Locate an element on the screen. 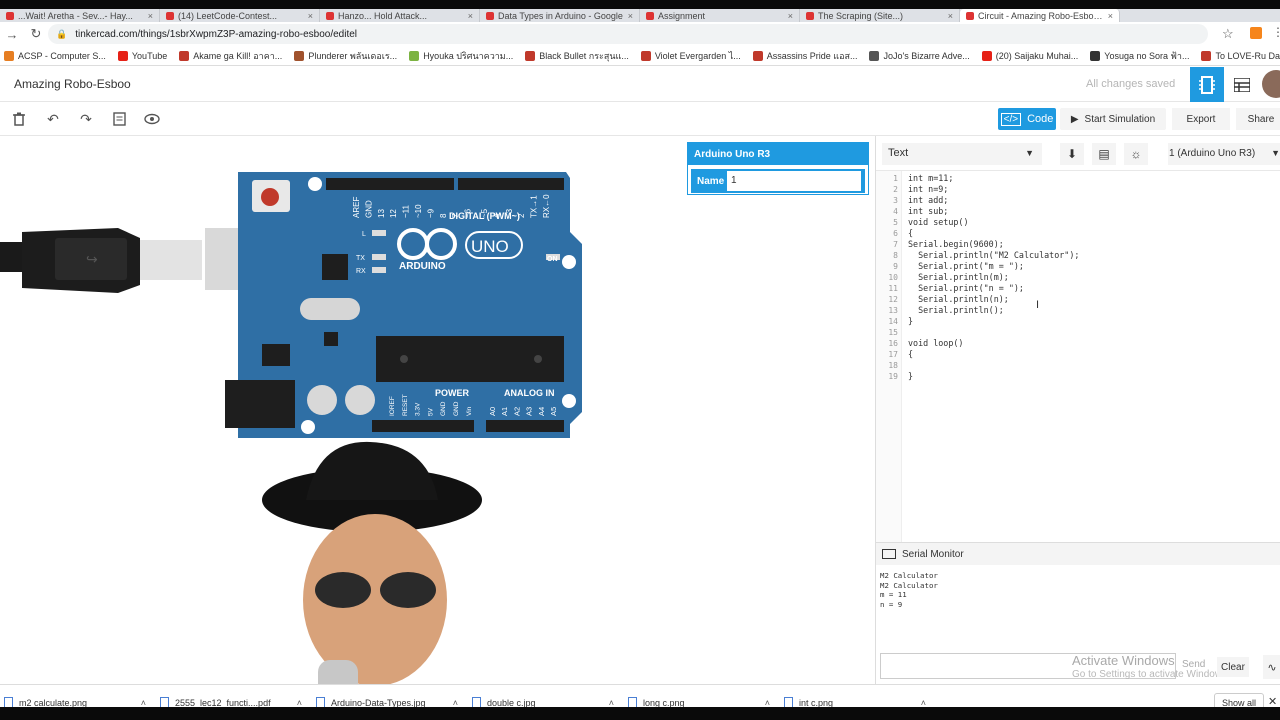 The height and width of the screenshot is (720, 1280). serial-output-line: M2 Calculator is located at coordinates (909, 585).